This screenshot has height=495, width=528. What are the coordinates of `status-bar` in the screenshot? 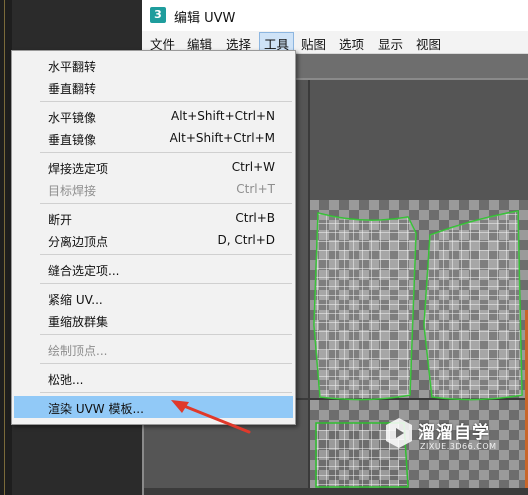 It's located at (336, 491).